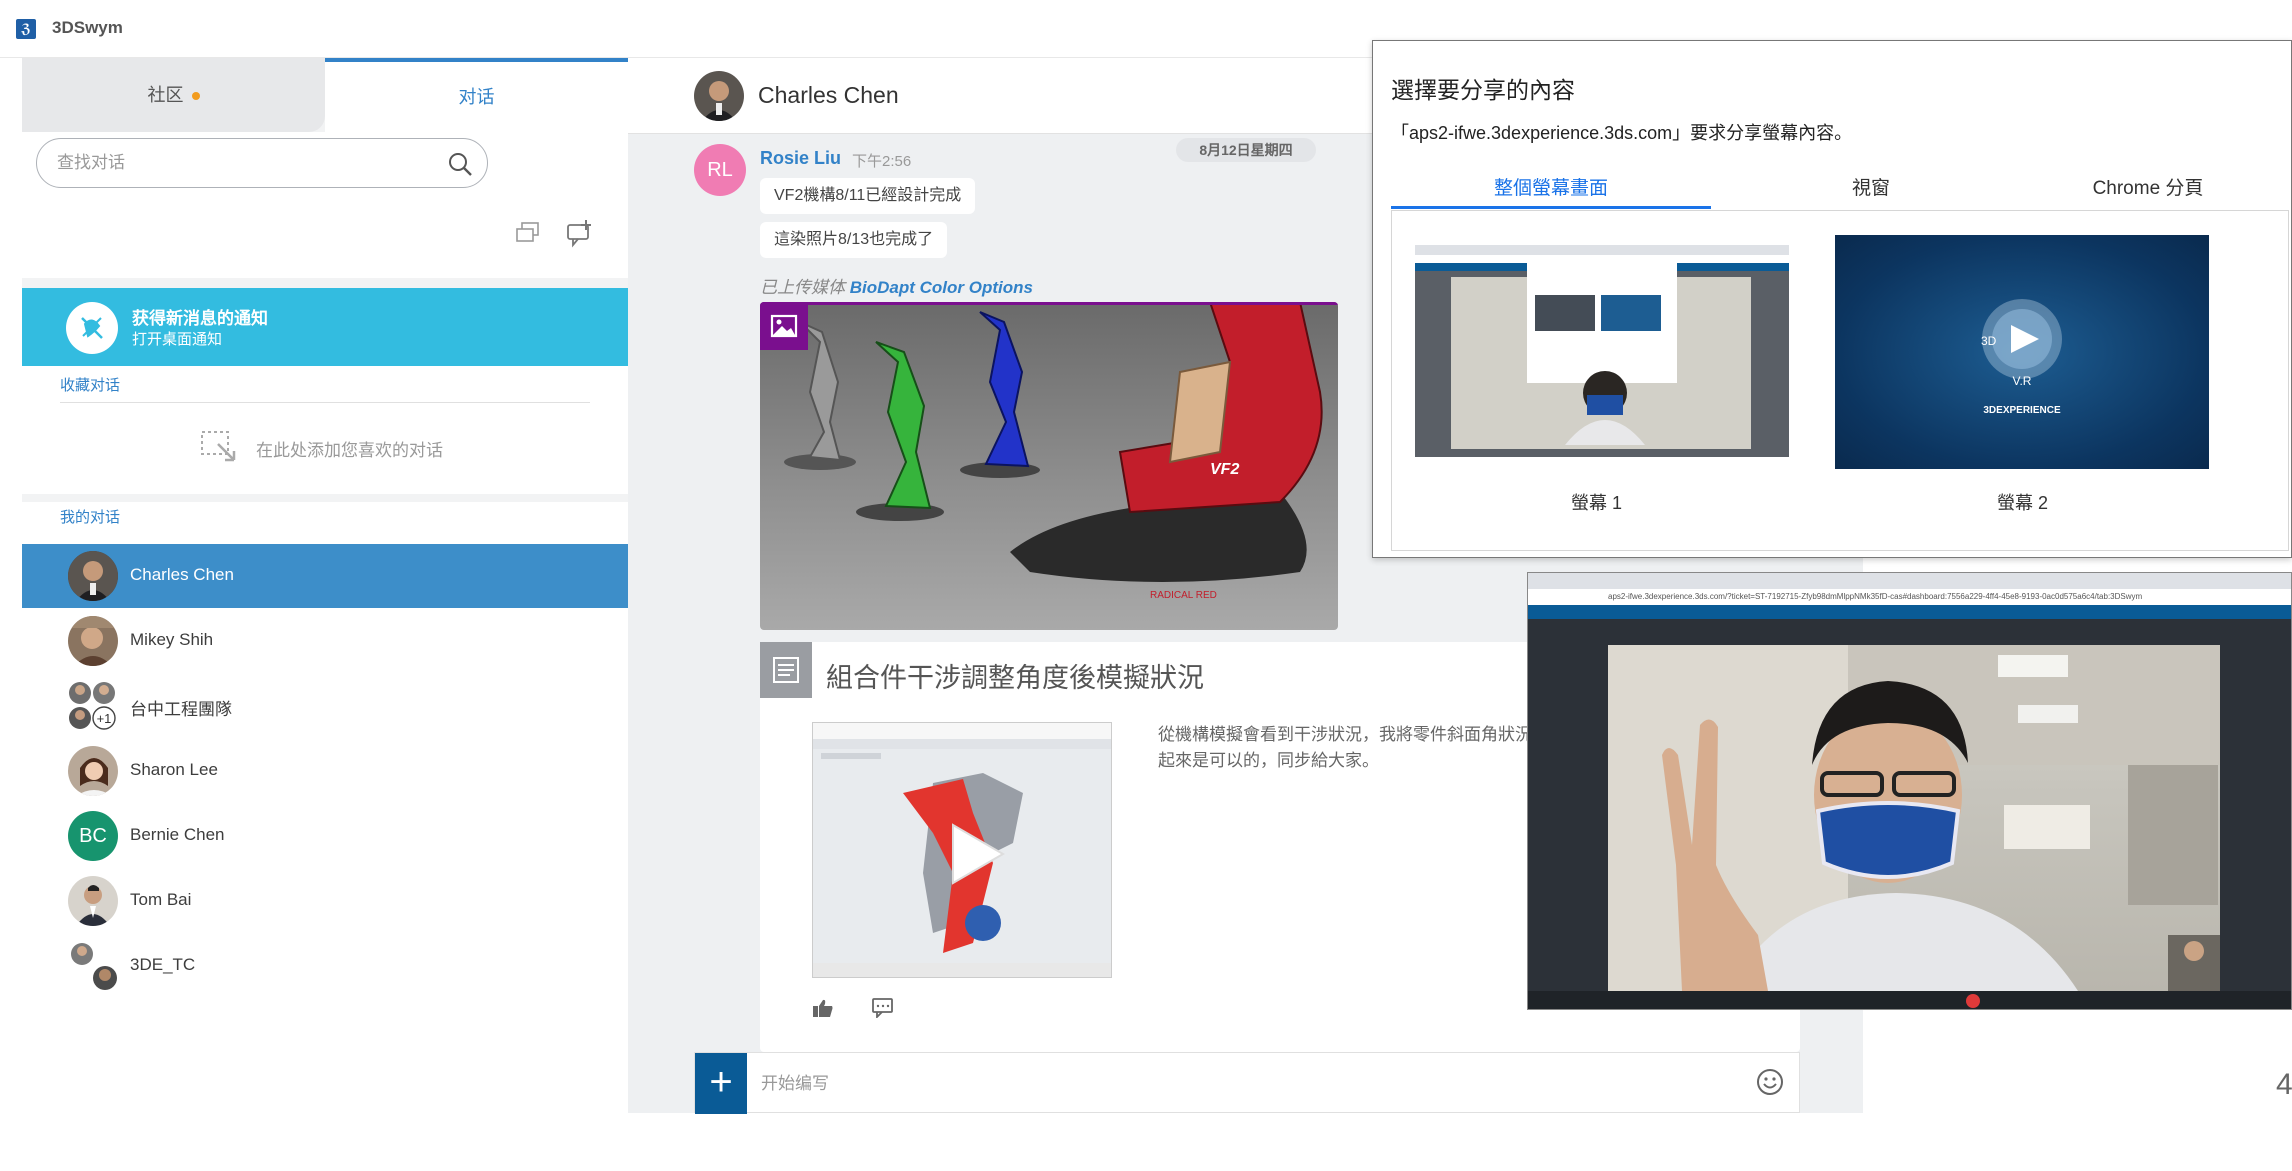  I want to click on conversation-bernie-chen: BC Bernie Chen, so click(325, 836).